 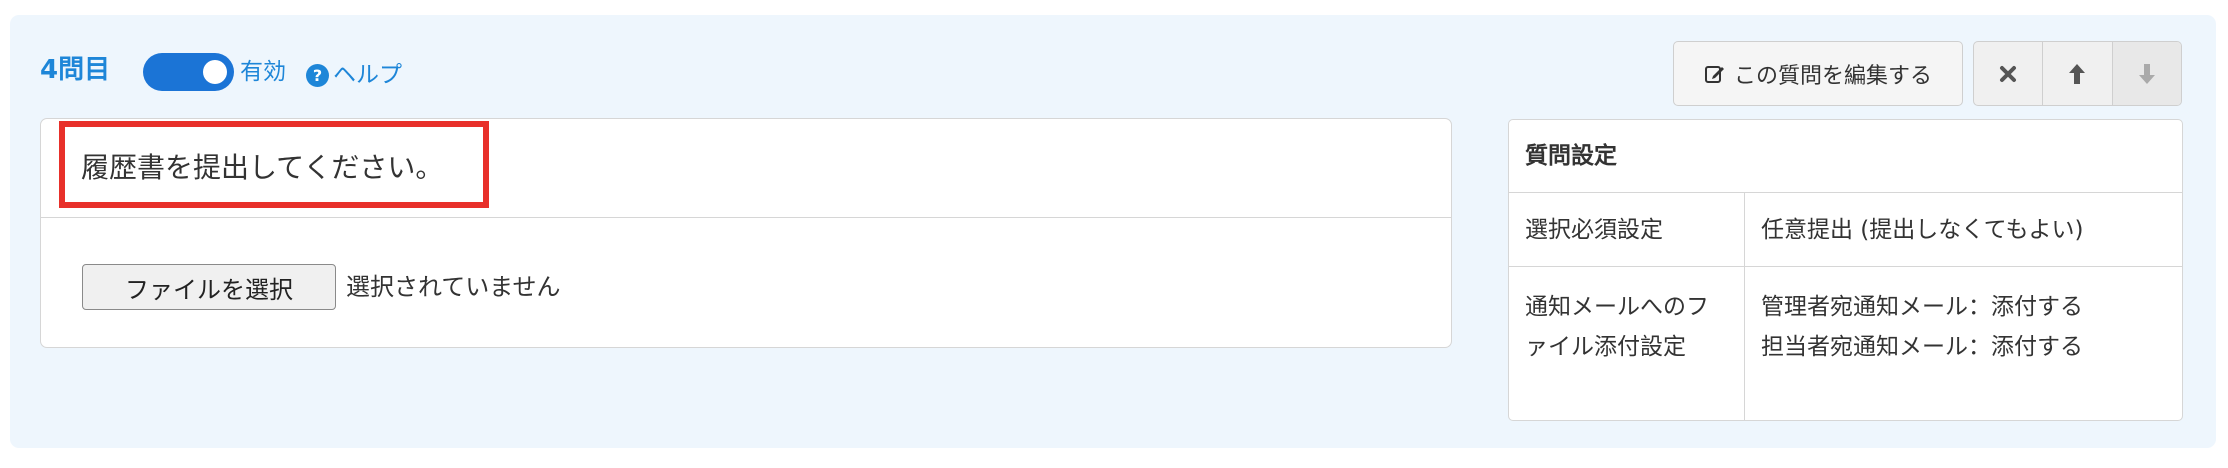 I want to click on file-status: 選択されていません, so click(x=453, y=287).